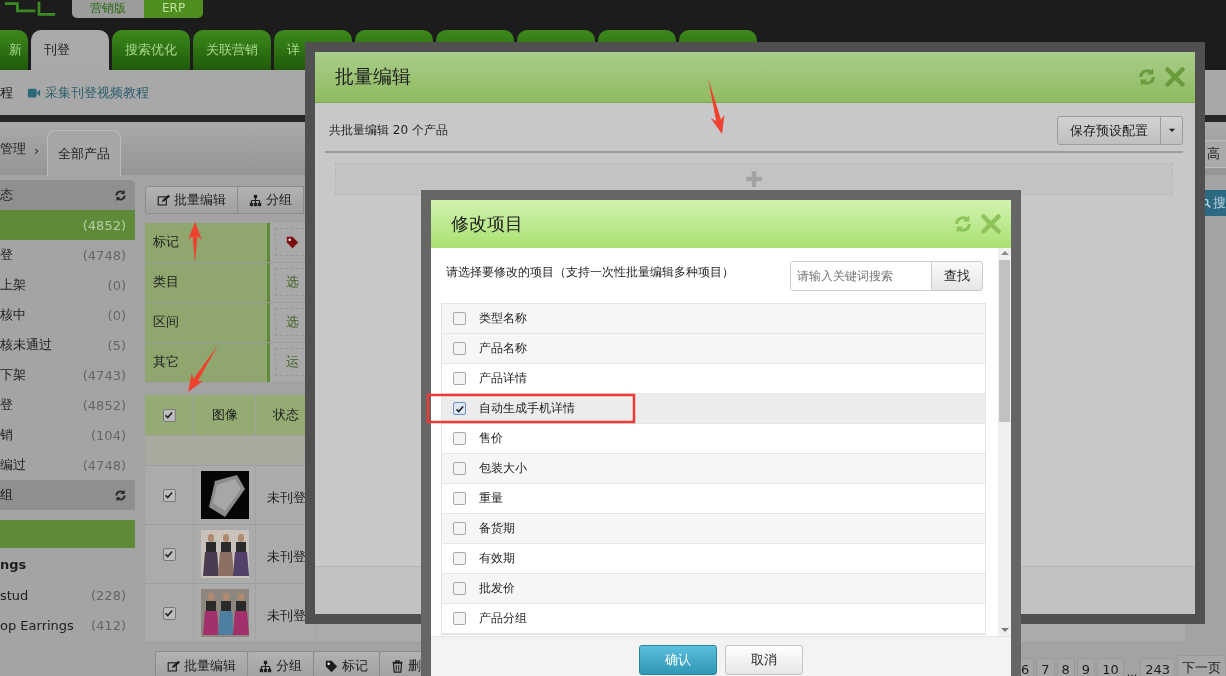 Image resolution: width=1226 pixels, height=676 pixels. What do you see at coordinates (497, 528) in the screenshot?
I see `option-label: 备货期` at bounding box center [497, 528].